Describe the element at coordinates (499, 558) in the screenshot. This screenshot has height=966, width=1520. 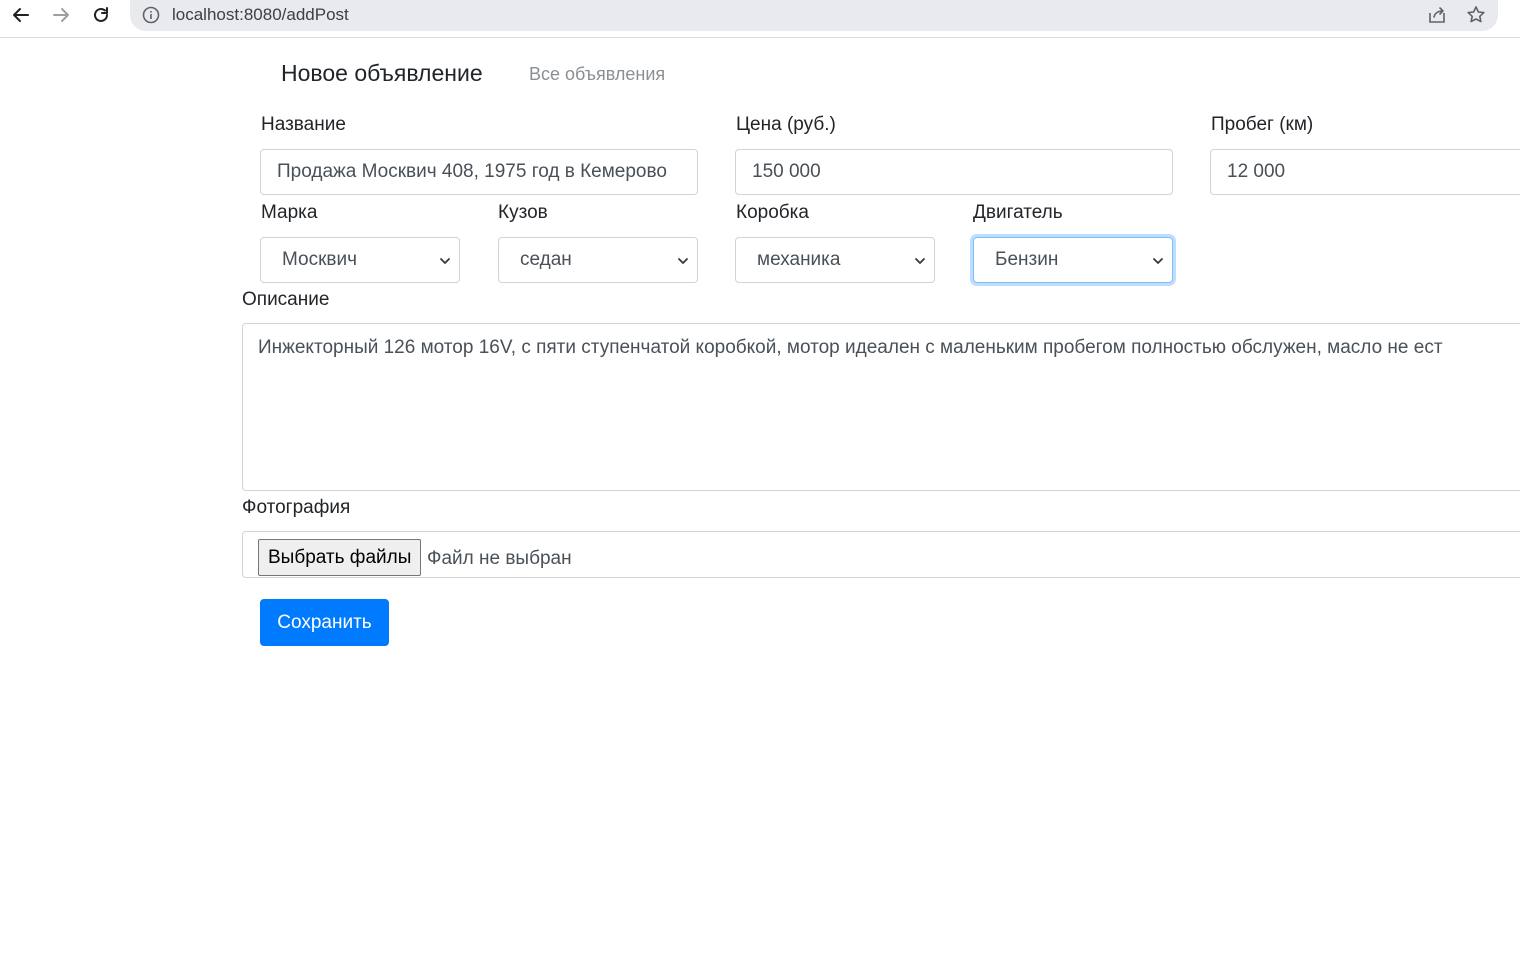
I see `file-status-text: Файл не выбран` at that location.